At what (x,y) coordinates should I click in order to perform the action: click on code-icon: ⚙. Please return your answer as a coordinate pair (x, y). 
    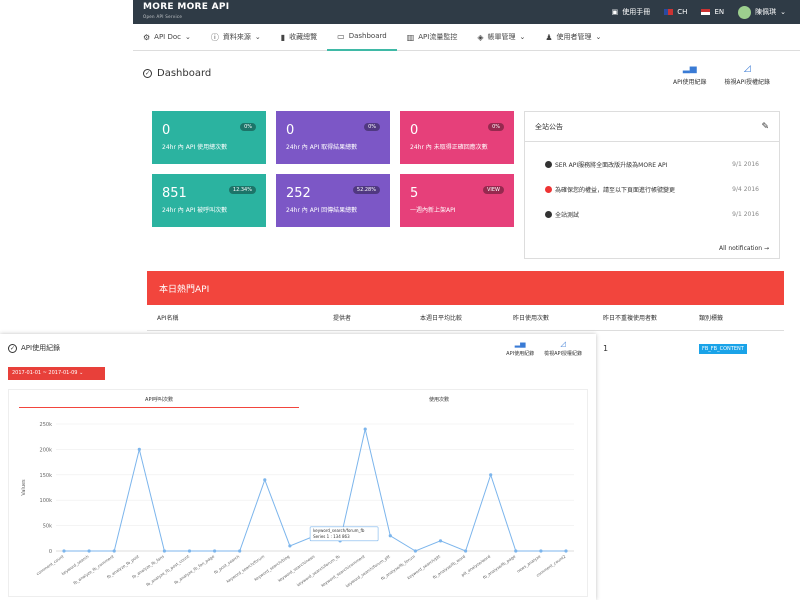
    Looking at the image, I should click on (147, 37).